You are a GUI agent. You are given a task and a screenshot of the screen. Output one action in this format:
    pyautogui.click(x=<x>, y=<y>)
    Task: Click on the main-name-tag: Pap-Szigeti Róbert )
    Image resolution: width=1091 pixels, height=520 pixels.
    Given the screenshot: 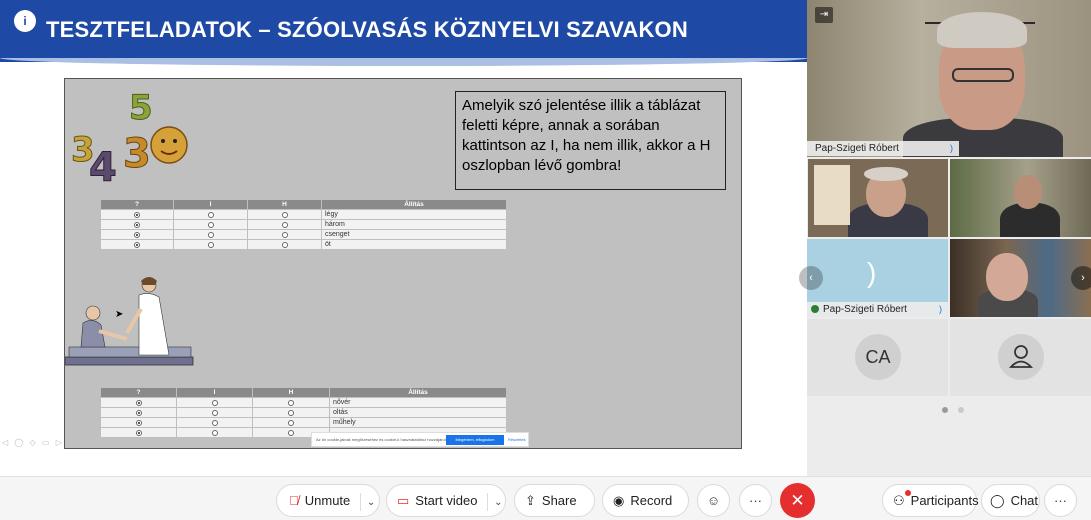 What is the action you would take?
    pyautogui.click(x=883, y=148)
    